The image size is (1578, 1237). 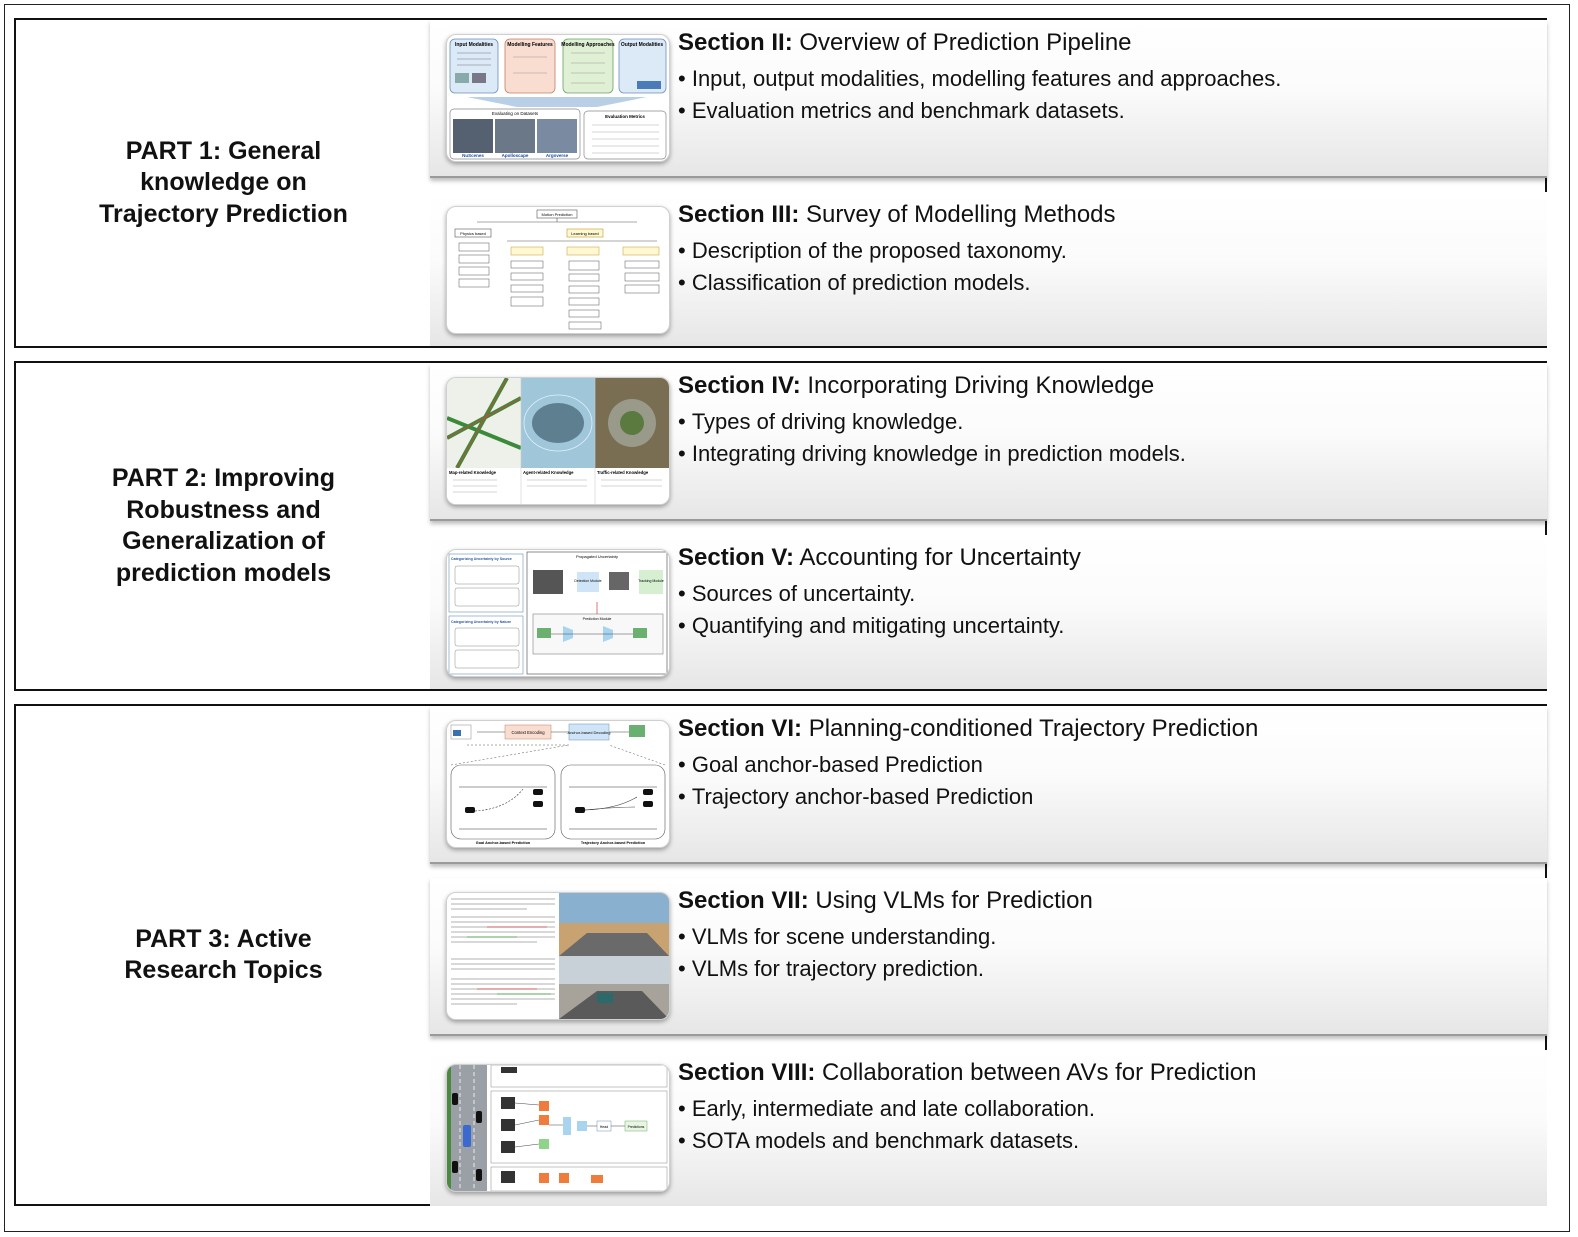 What do you see at coordinates (528, 732) in the screenshot?
I see `context-encoding-box: Context Encoding` at bounding box center [528, 732].